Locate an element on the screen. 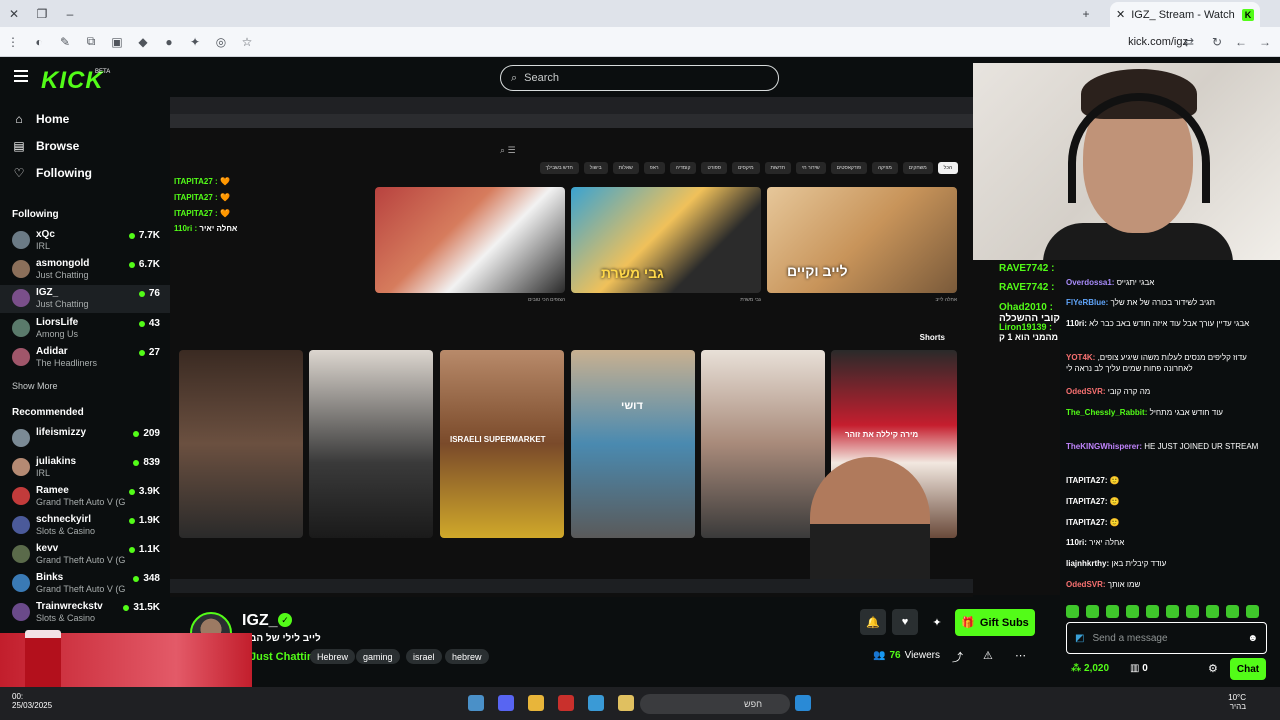  new-tab-icon: + is located at coordinates (1086, 13).